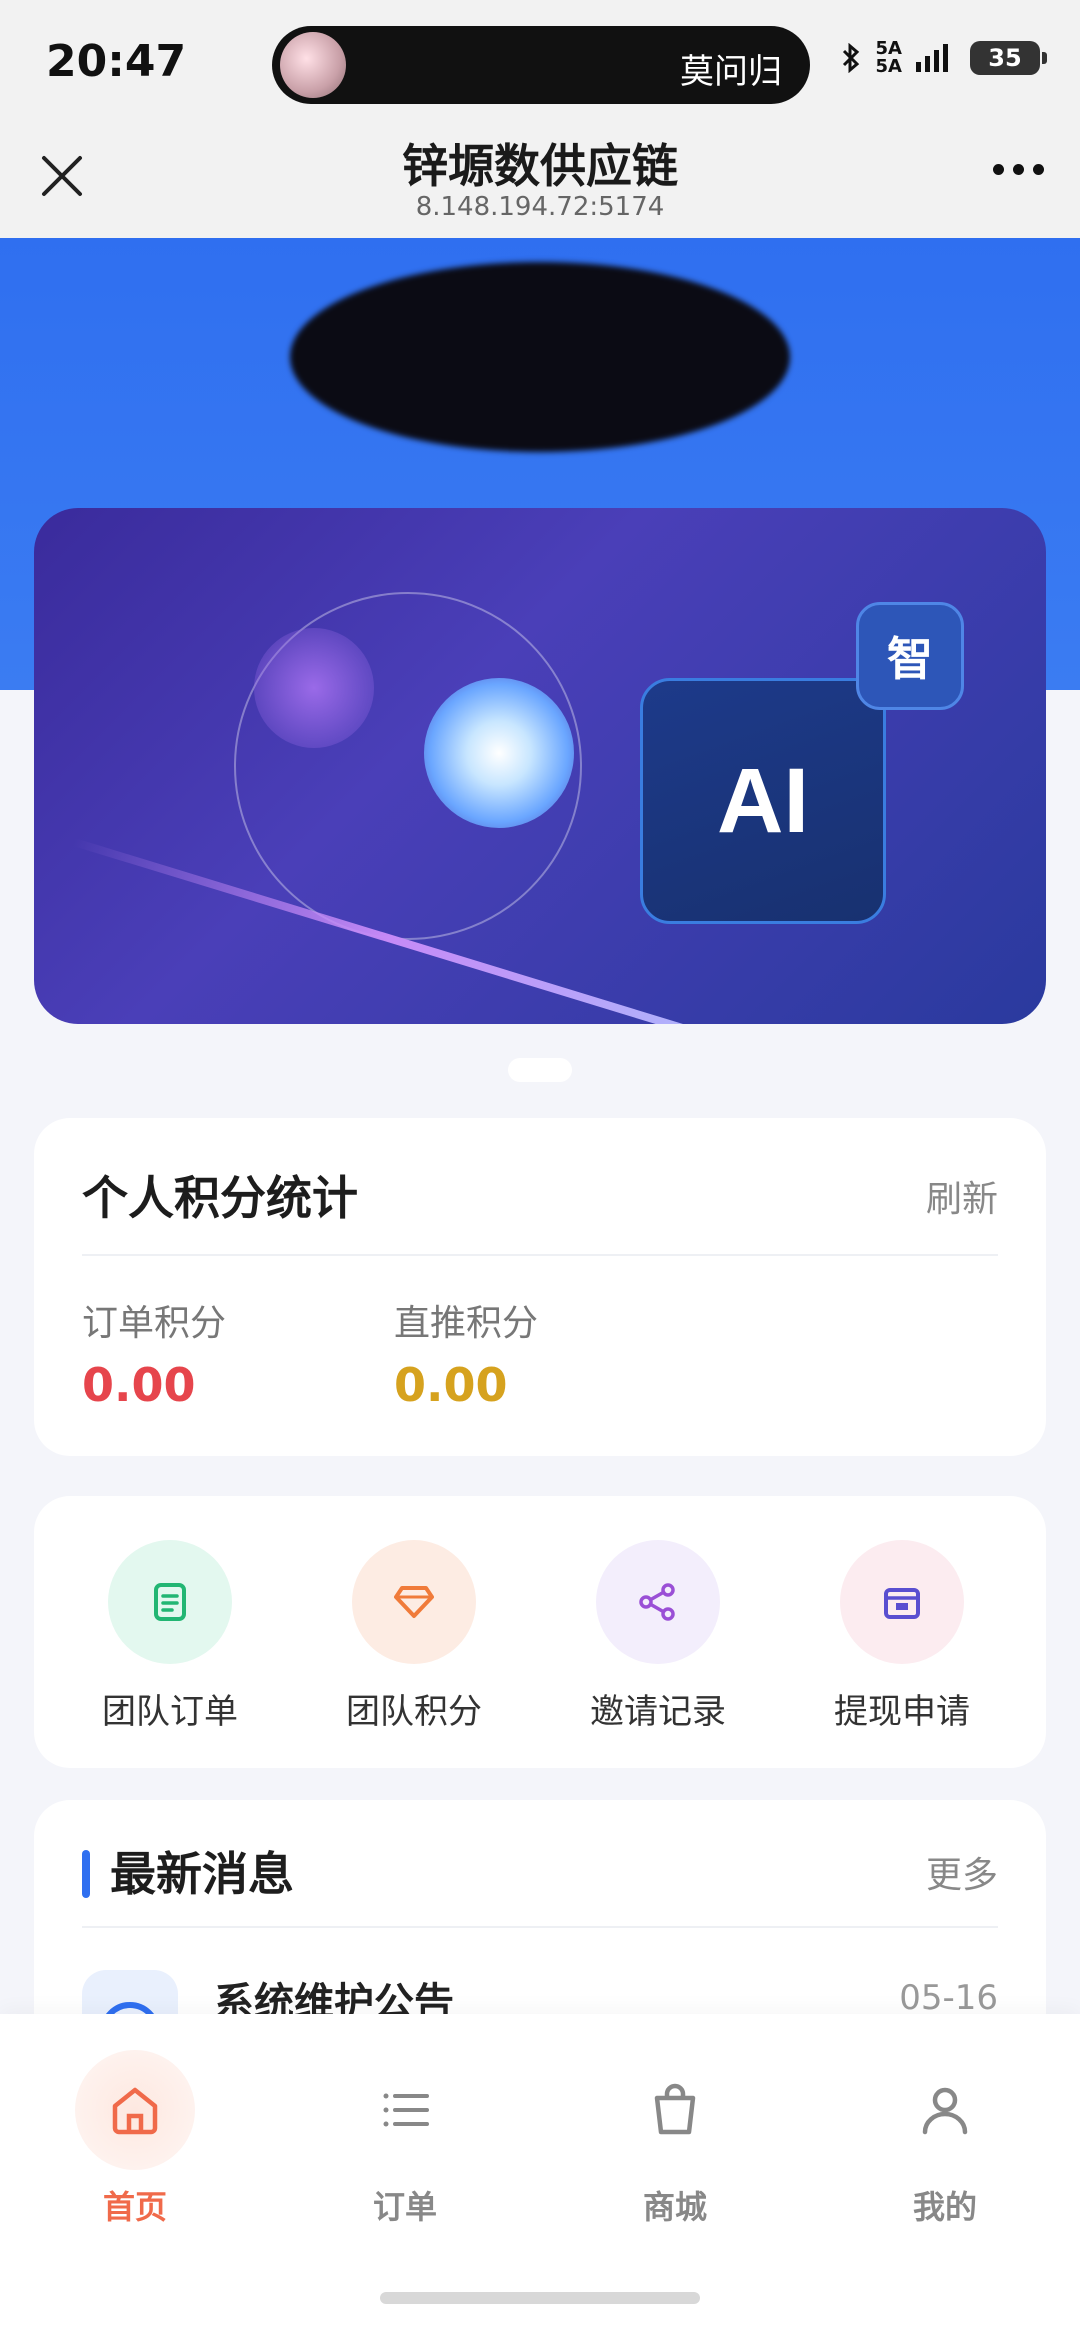 This screenshot has width=1080, height=2325. I want to click on navbar: 锌塬数供应链 8.148.194.72:5174, so click(540, 179).